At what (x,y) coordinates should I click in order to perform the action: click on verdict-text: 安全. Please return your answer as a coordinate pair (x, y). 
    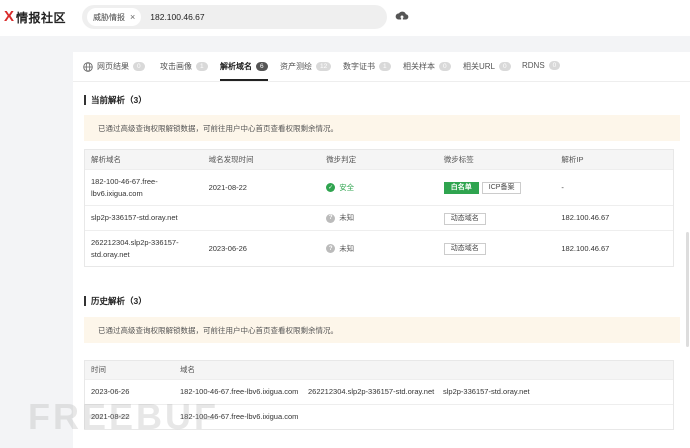
    Looking at the image, I should click on (347, 187).